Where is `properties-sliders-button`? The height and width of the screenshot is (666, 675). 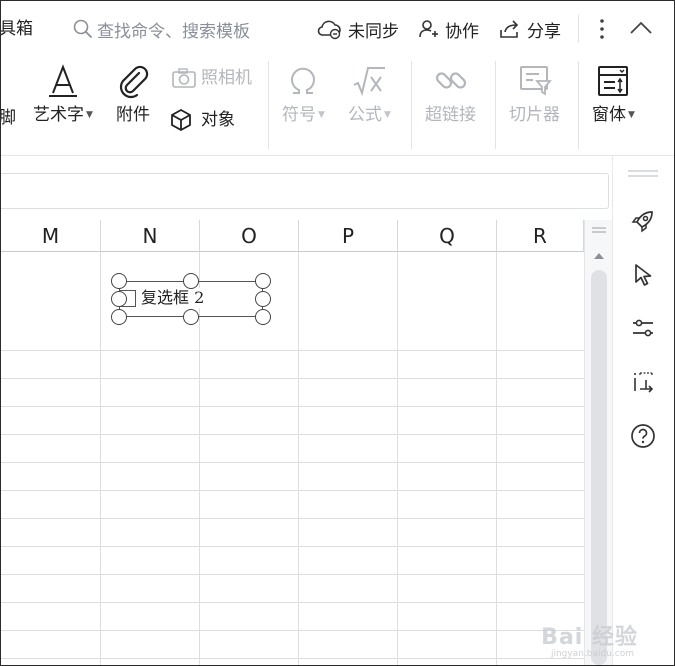 properties-sliders-button is located at coordinates (643, 328).